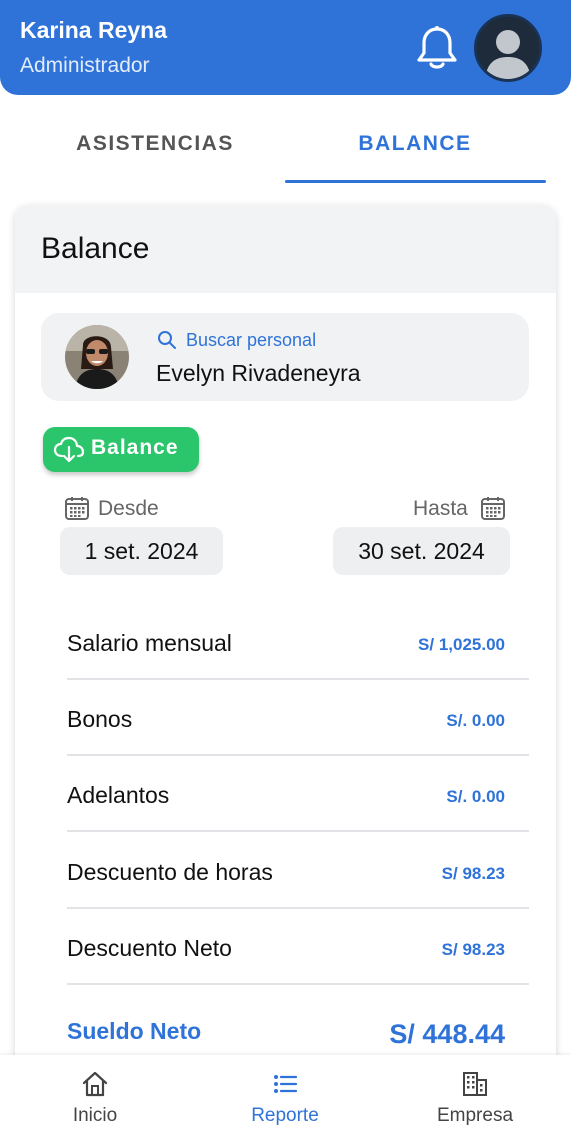 This screenshot has height=1144, width=571. Describe the element at coordinates (134, 1031) in the screenshot. I see `net-salary-label: Sueldo Neto` at that location.